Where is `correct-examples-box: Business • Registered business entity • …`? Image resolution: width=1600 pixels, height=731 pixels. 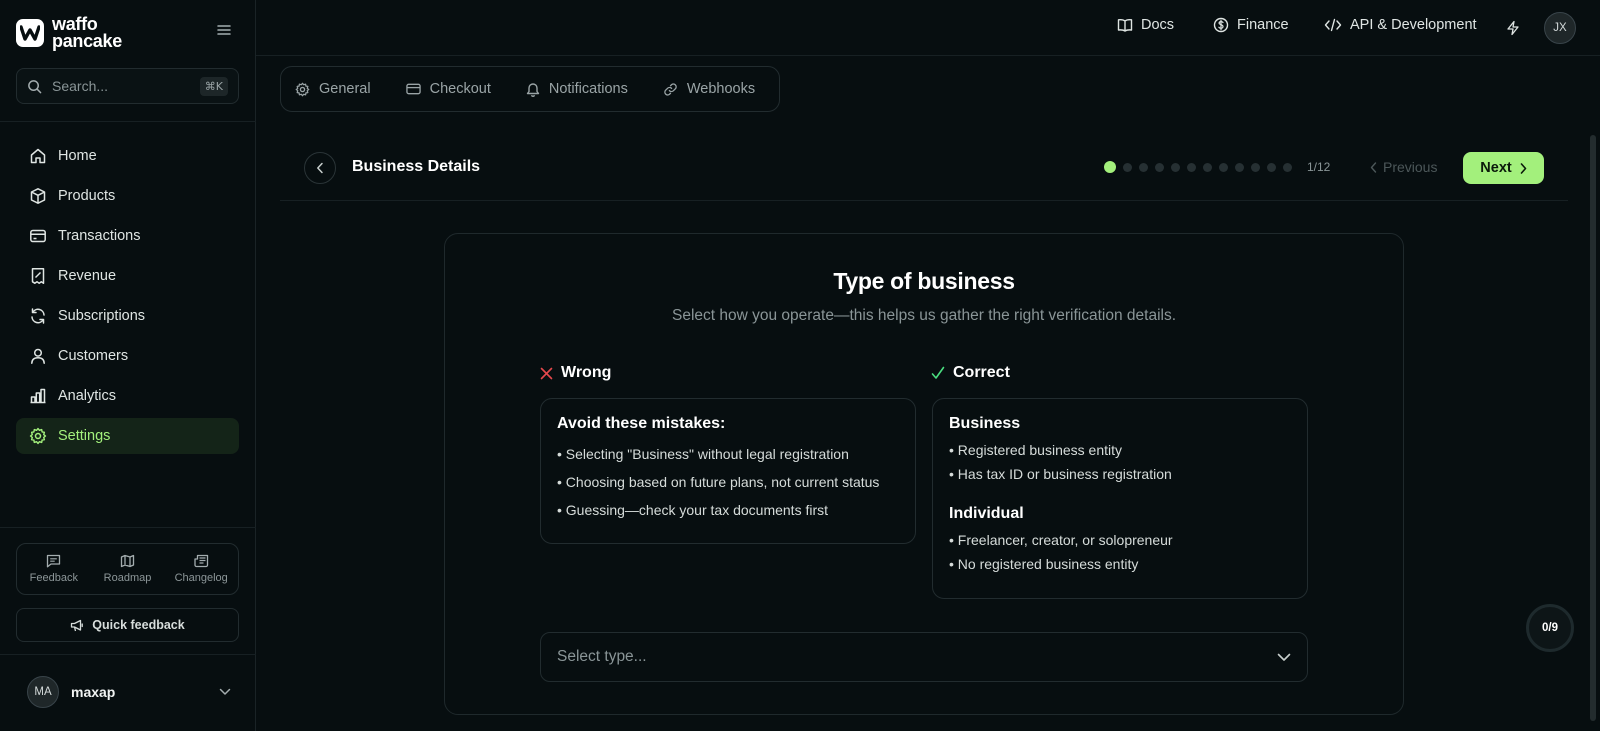
correct-examples-box: Business • Registered business entity • … is located at coordinates (1120, 498).